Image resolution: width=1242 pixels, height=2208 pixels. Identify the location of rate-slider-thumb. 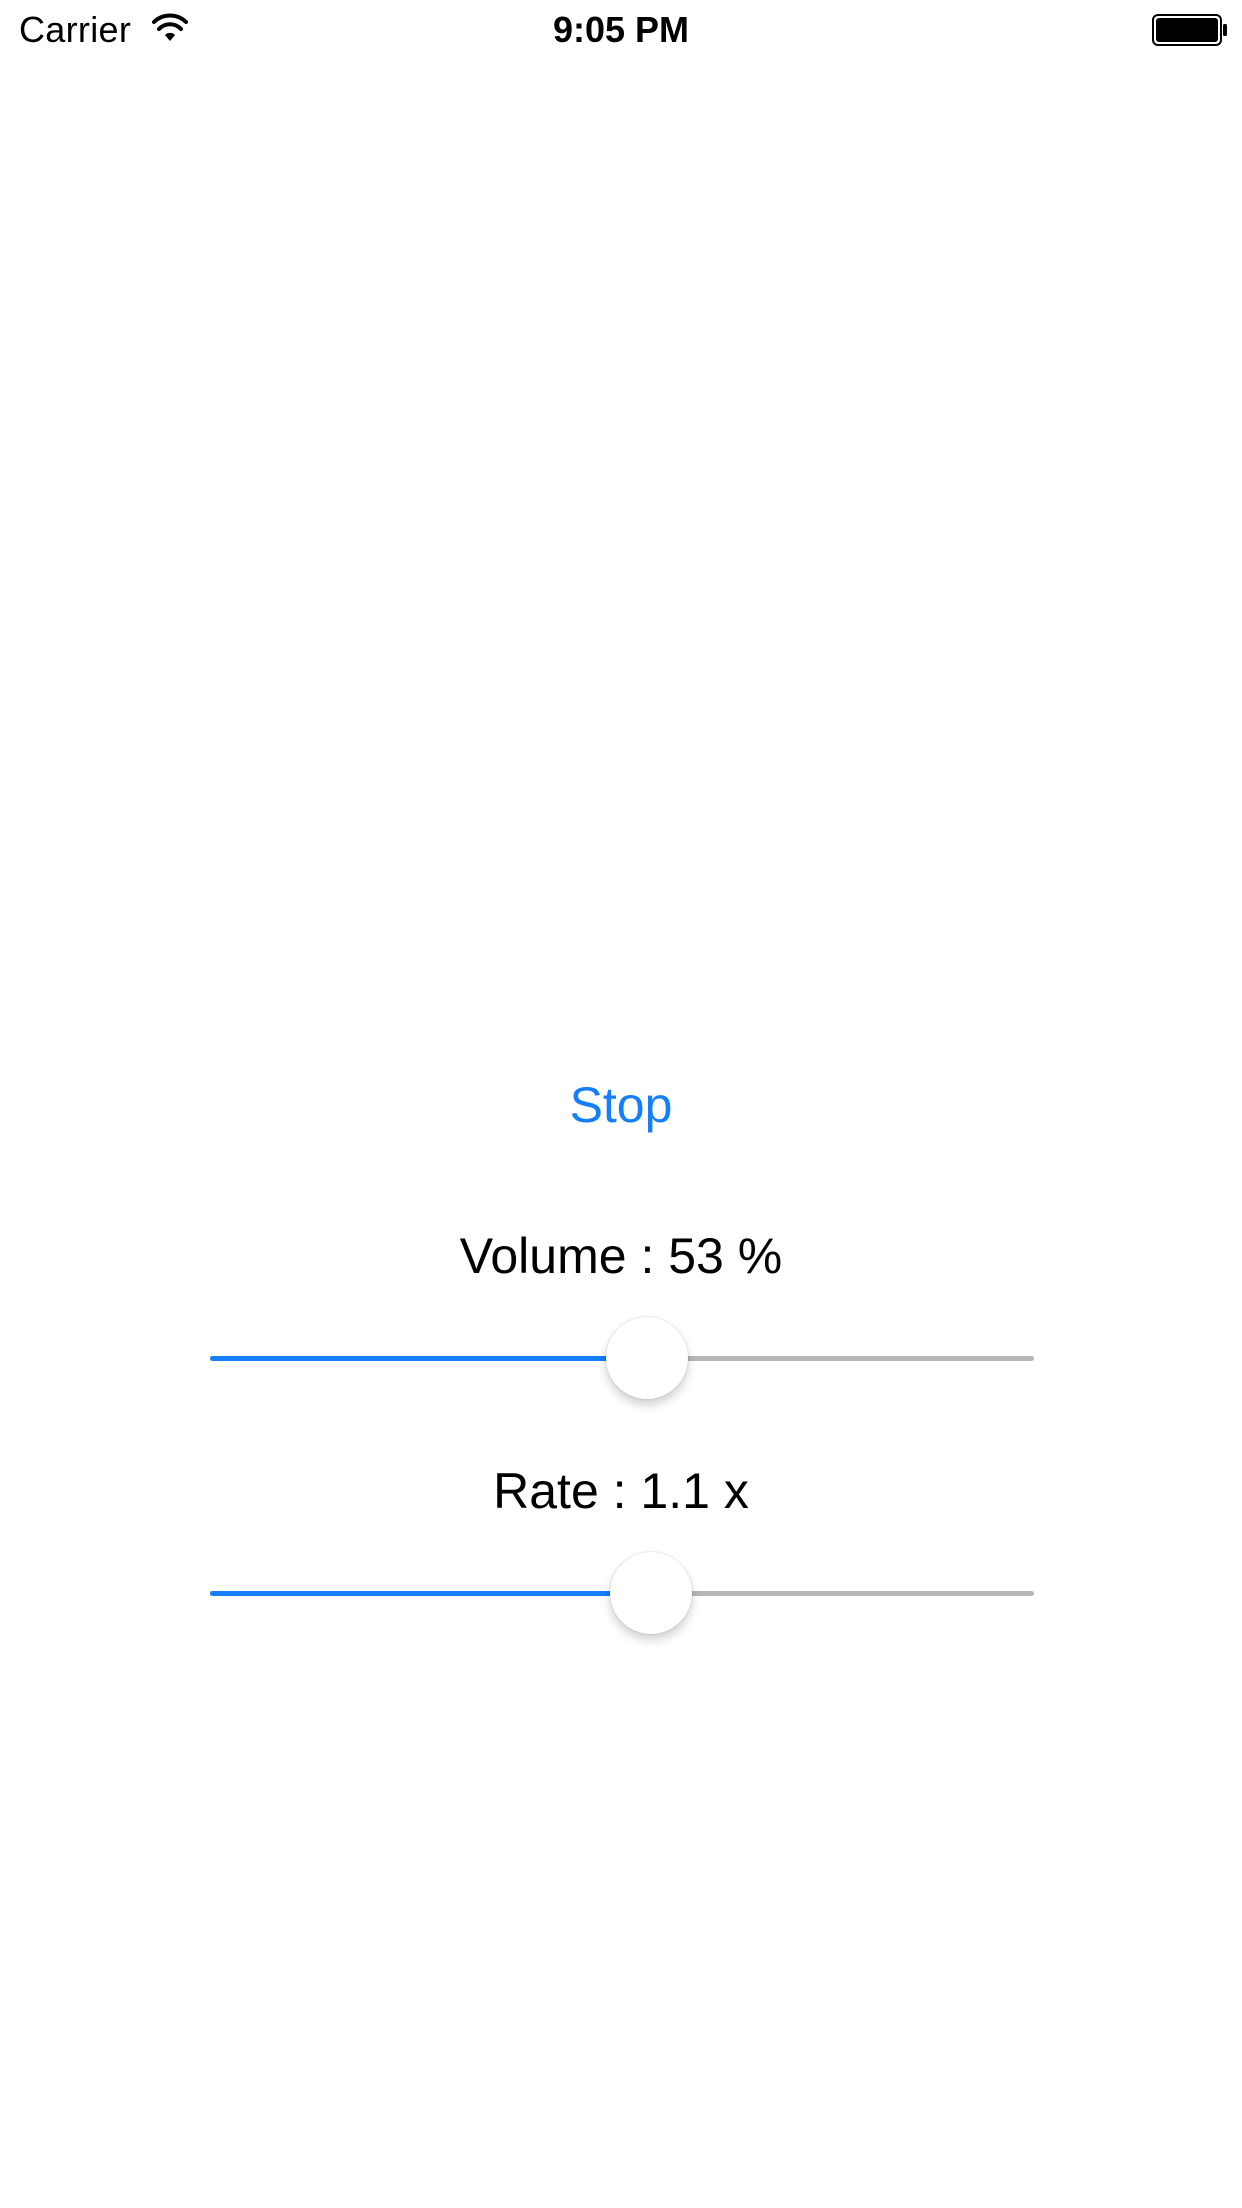
(651, 1593).